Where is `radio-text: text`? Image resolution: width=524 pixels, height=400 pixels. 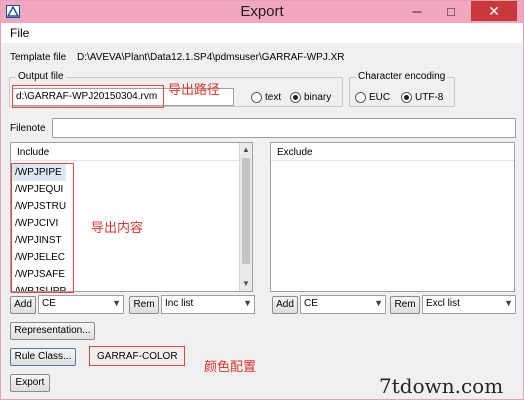 radio-text: text is located at coordinates (266, 97).